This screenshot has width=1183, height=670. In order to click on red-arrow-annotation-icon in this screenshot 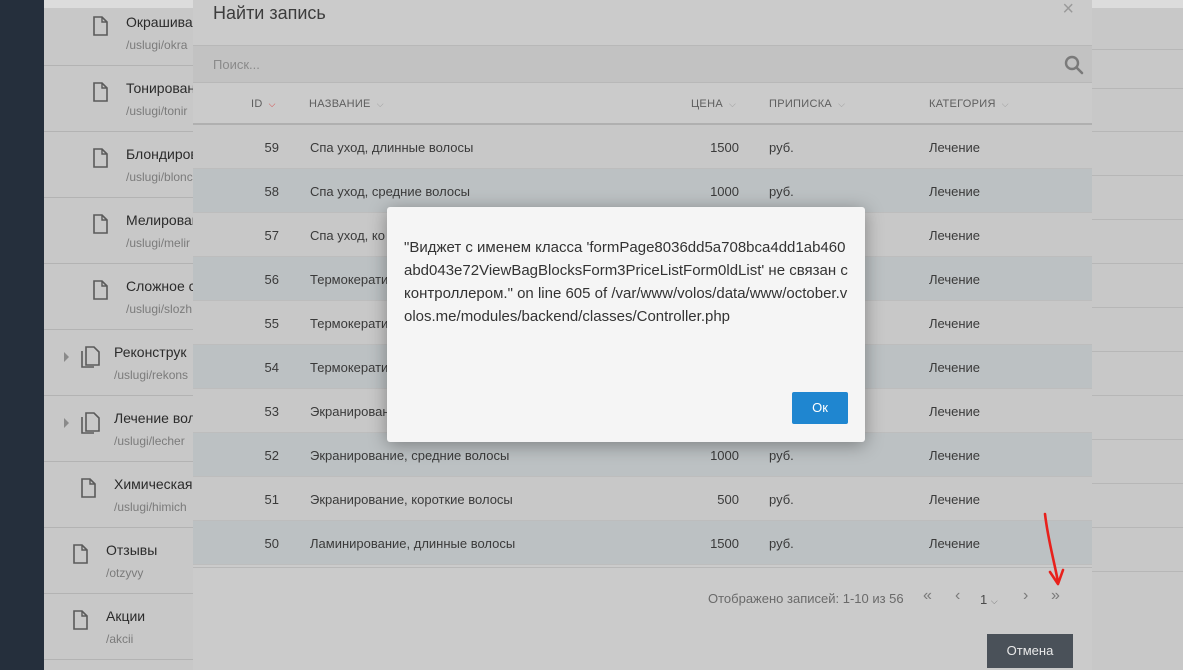, I will do `click(1054, 549)`.